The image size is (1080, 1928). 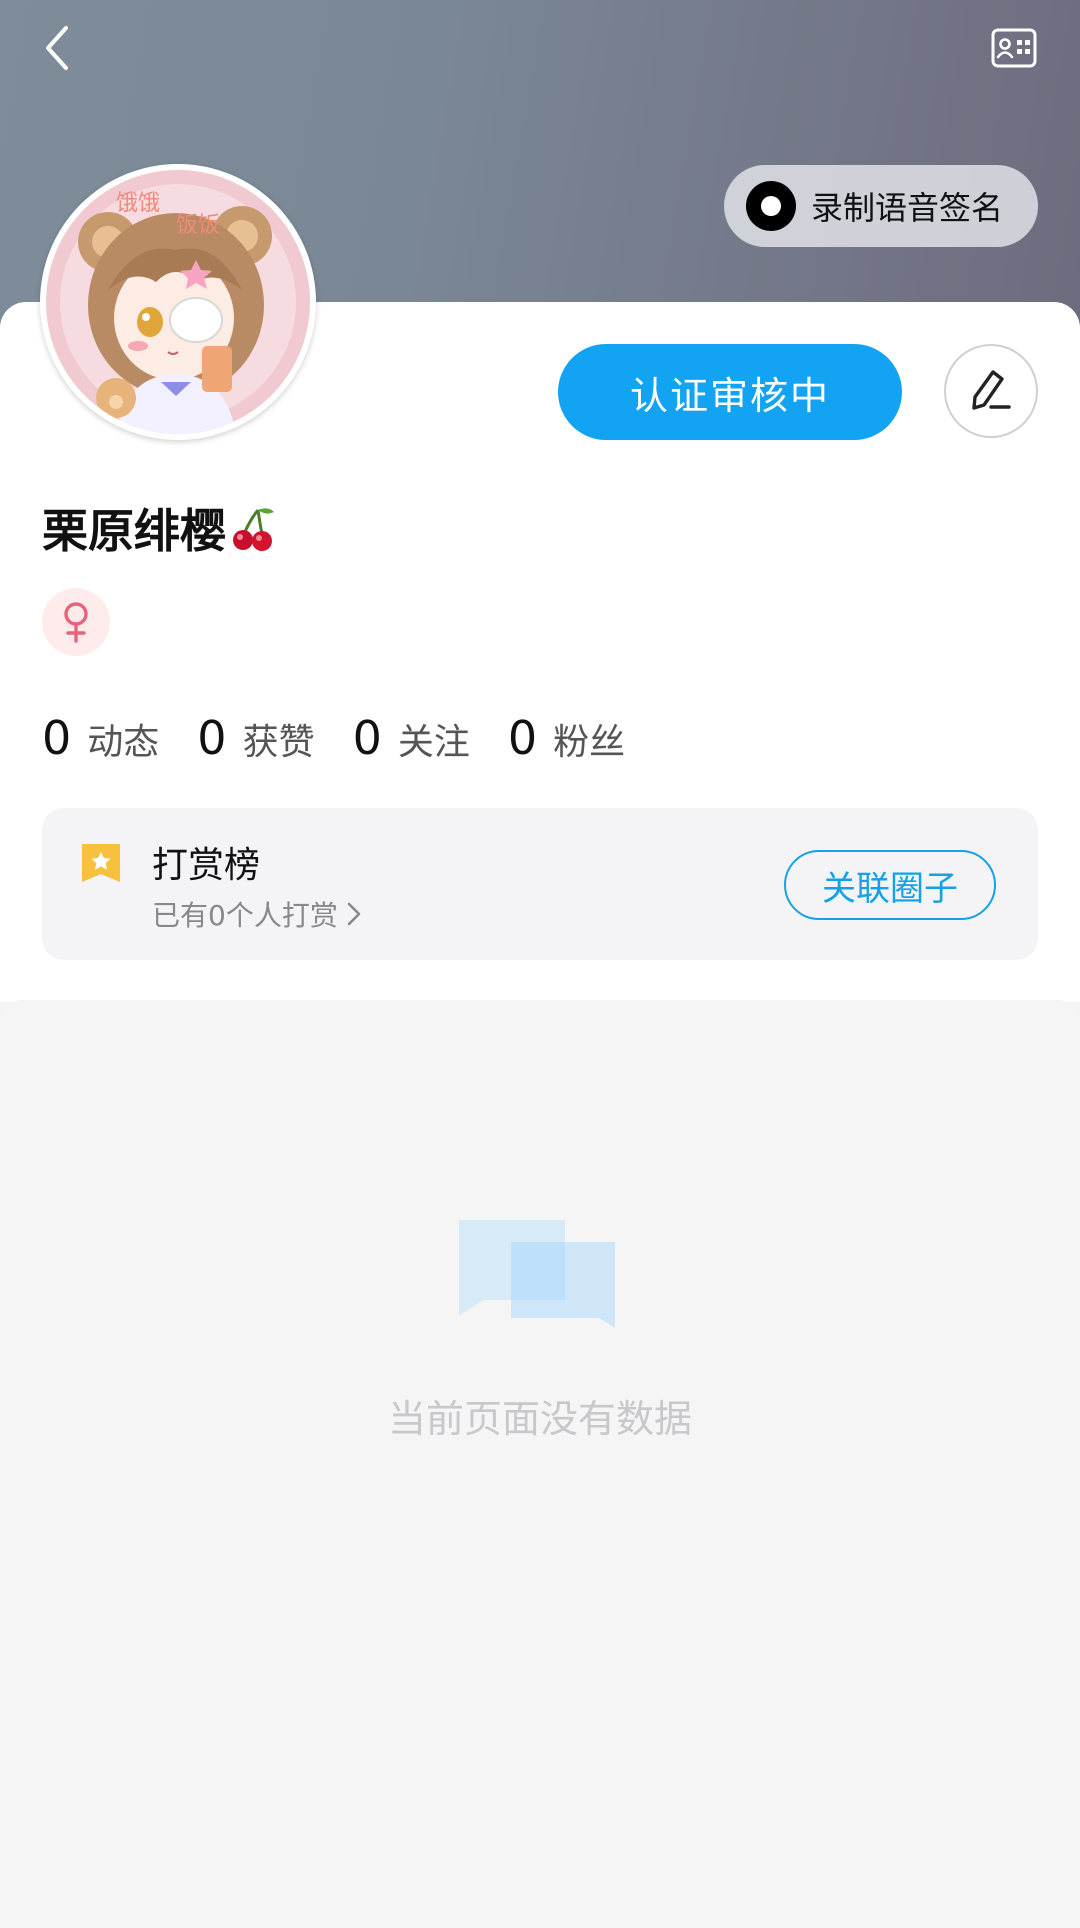 I want to click on female-icon, so click(x=76, y=622).